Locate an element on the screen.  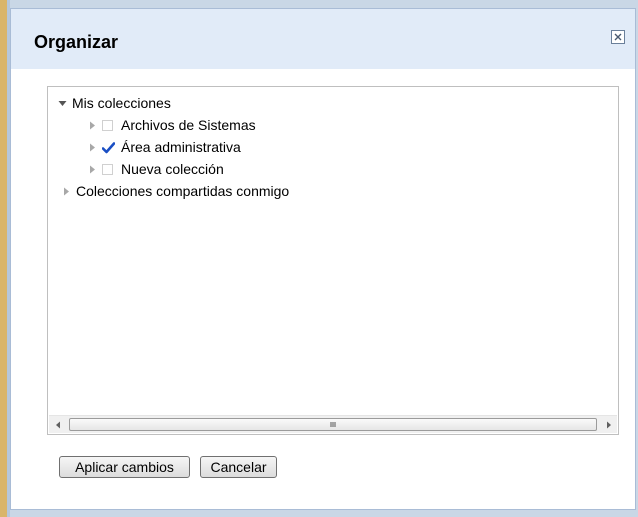
dialog-titlebar: Organizar is located at coordinates (323, 39).